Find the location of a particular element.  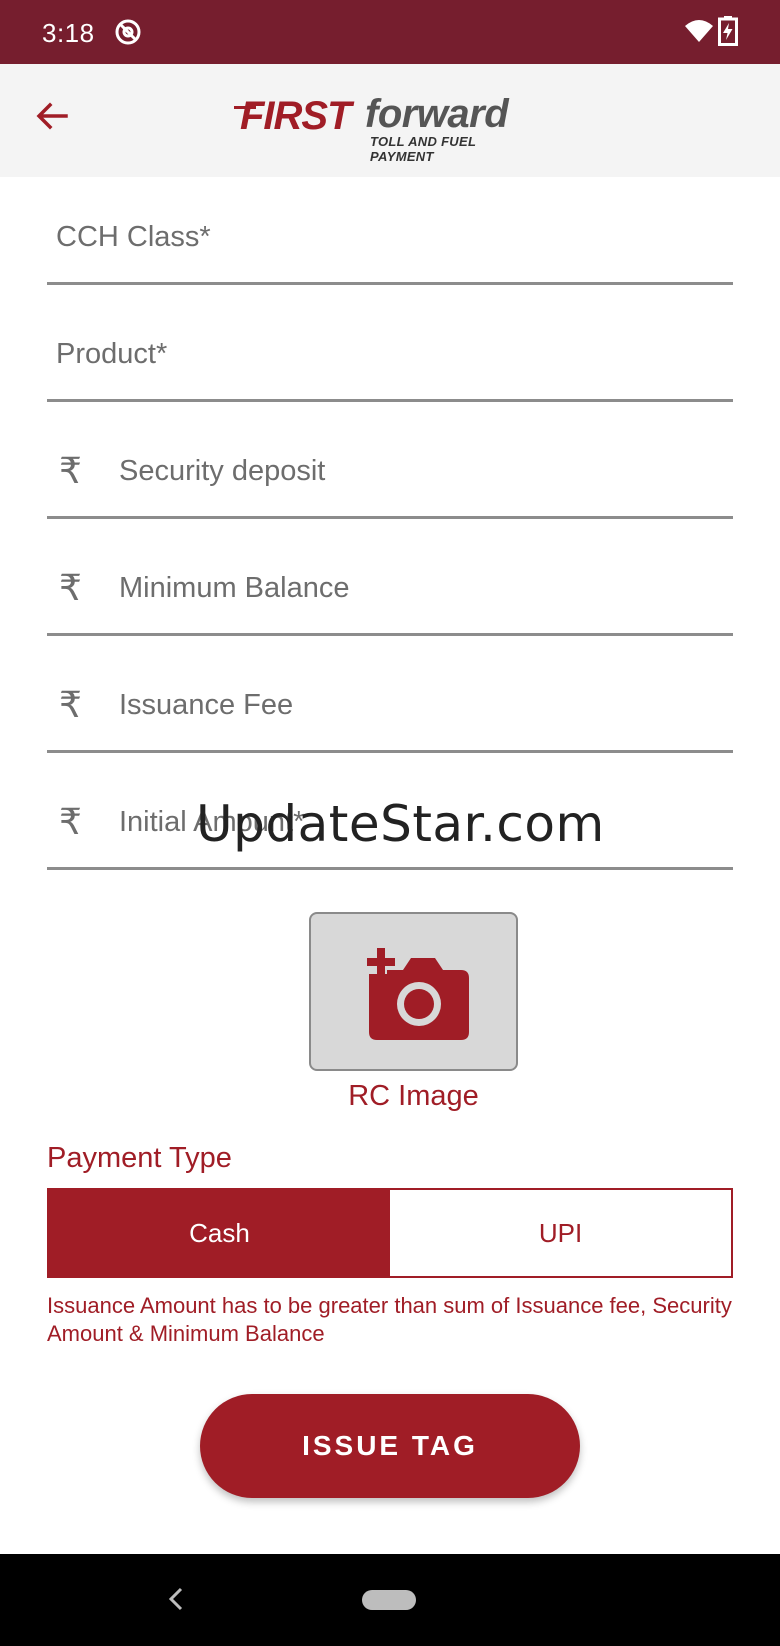

payment-type-title: Payment Type is located at coordinates (139, 1158).